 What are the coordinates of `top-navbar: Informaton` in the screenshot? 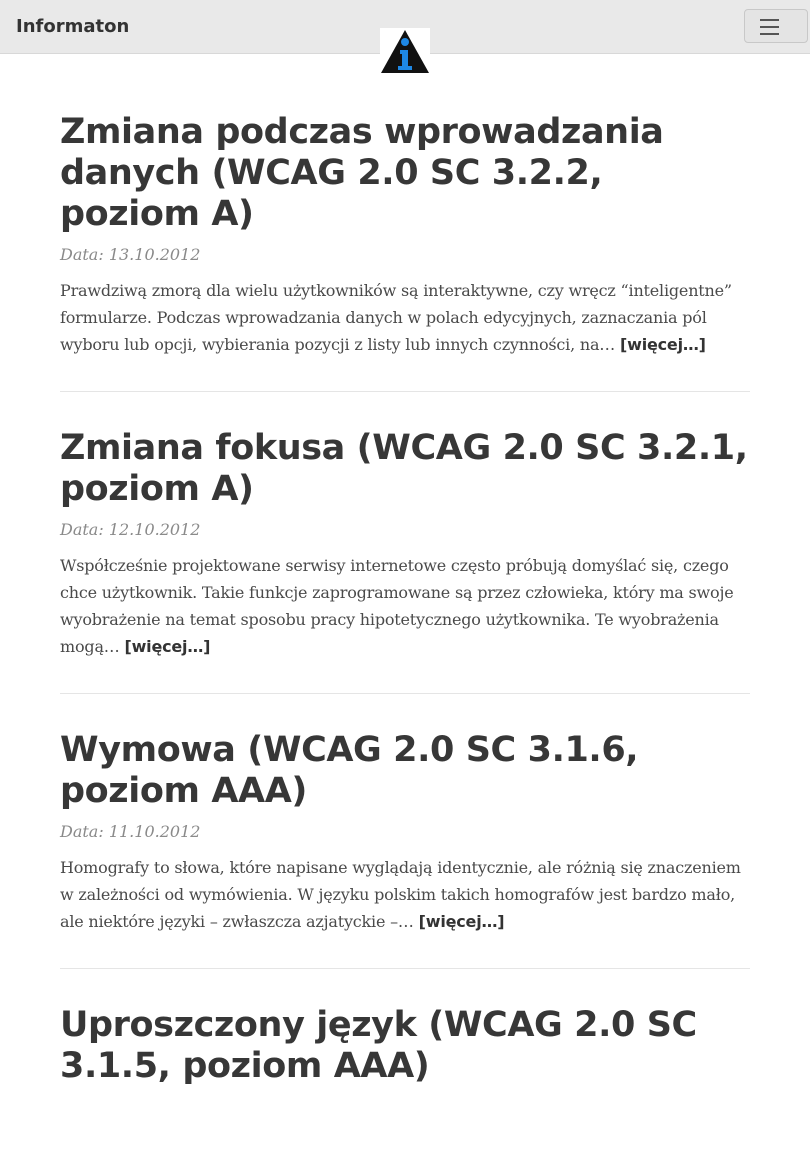 It's located at (405, 37).